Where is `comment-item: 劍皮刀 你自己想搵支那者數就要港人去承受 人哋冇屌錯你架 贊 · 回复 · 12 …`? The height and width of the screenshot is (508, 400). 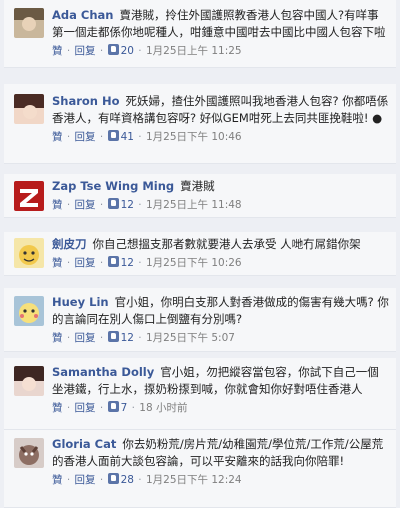 comment-item: 劍皮刀 你自己想搵支那者數就要港人去承受 人哋冇屌錯你架 贊 · 回复 · 12 … is located at coordinates (200, 254).